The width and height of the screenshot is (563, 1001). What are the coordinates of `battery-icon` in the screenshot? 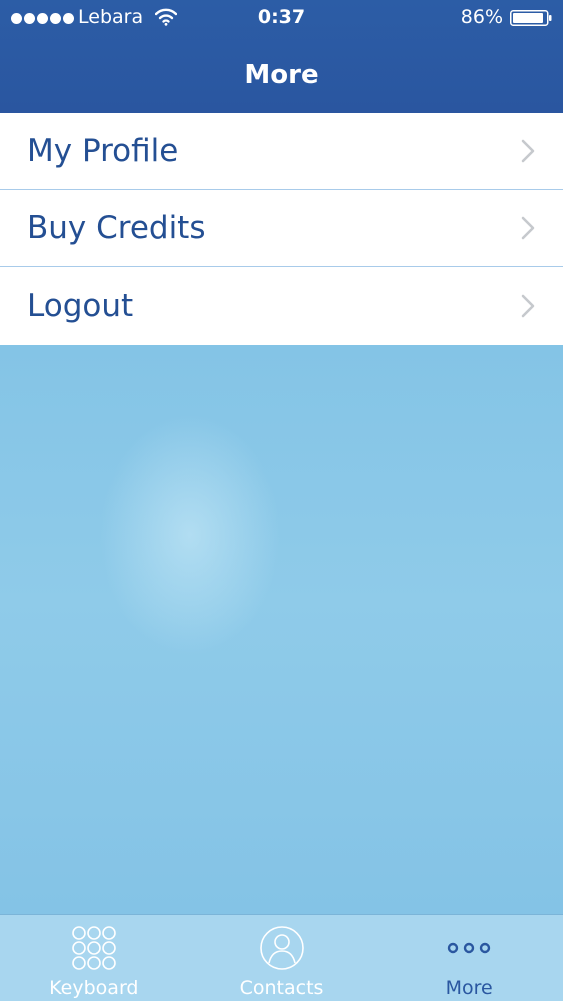 It's located at (531, 18).